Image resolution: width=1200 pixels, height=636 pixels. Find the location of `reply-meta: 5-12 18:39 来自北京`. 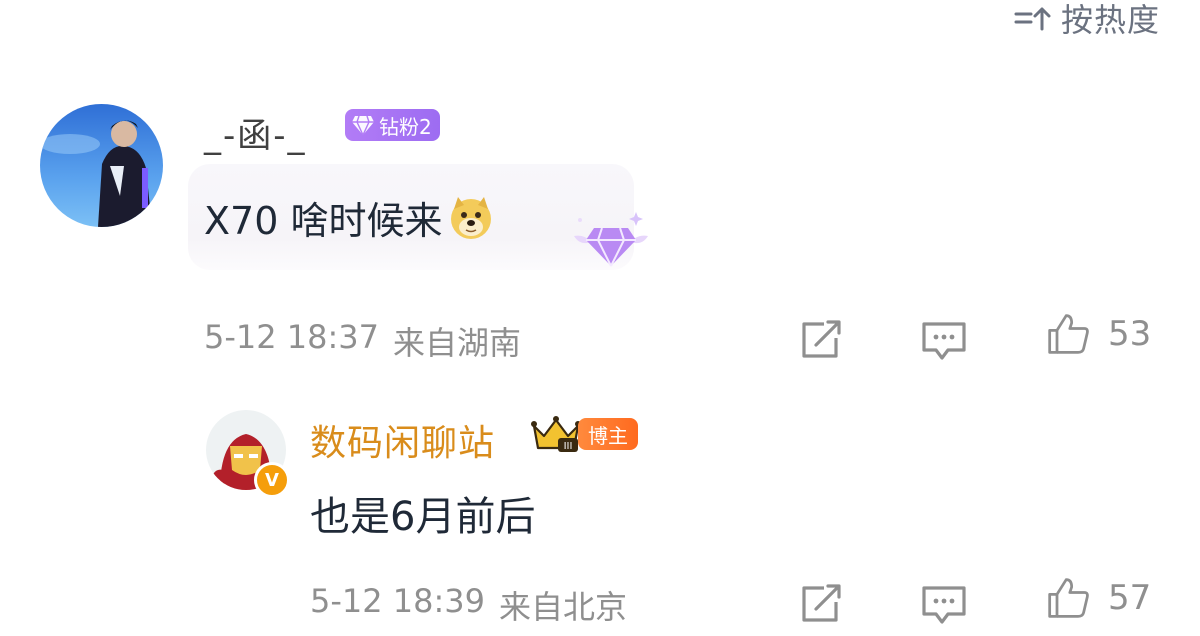

reply-meta: 5-12 18:39 来自北京 is located at coordinates (468, 605).